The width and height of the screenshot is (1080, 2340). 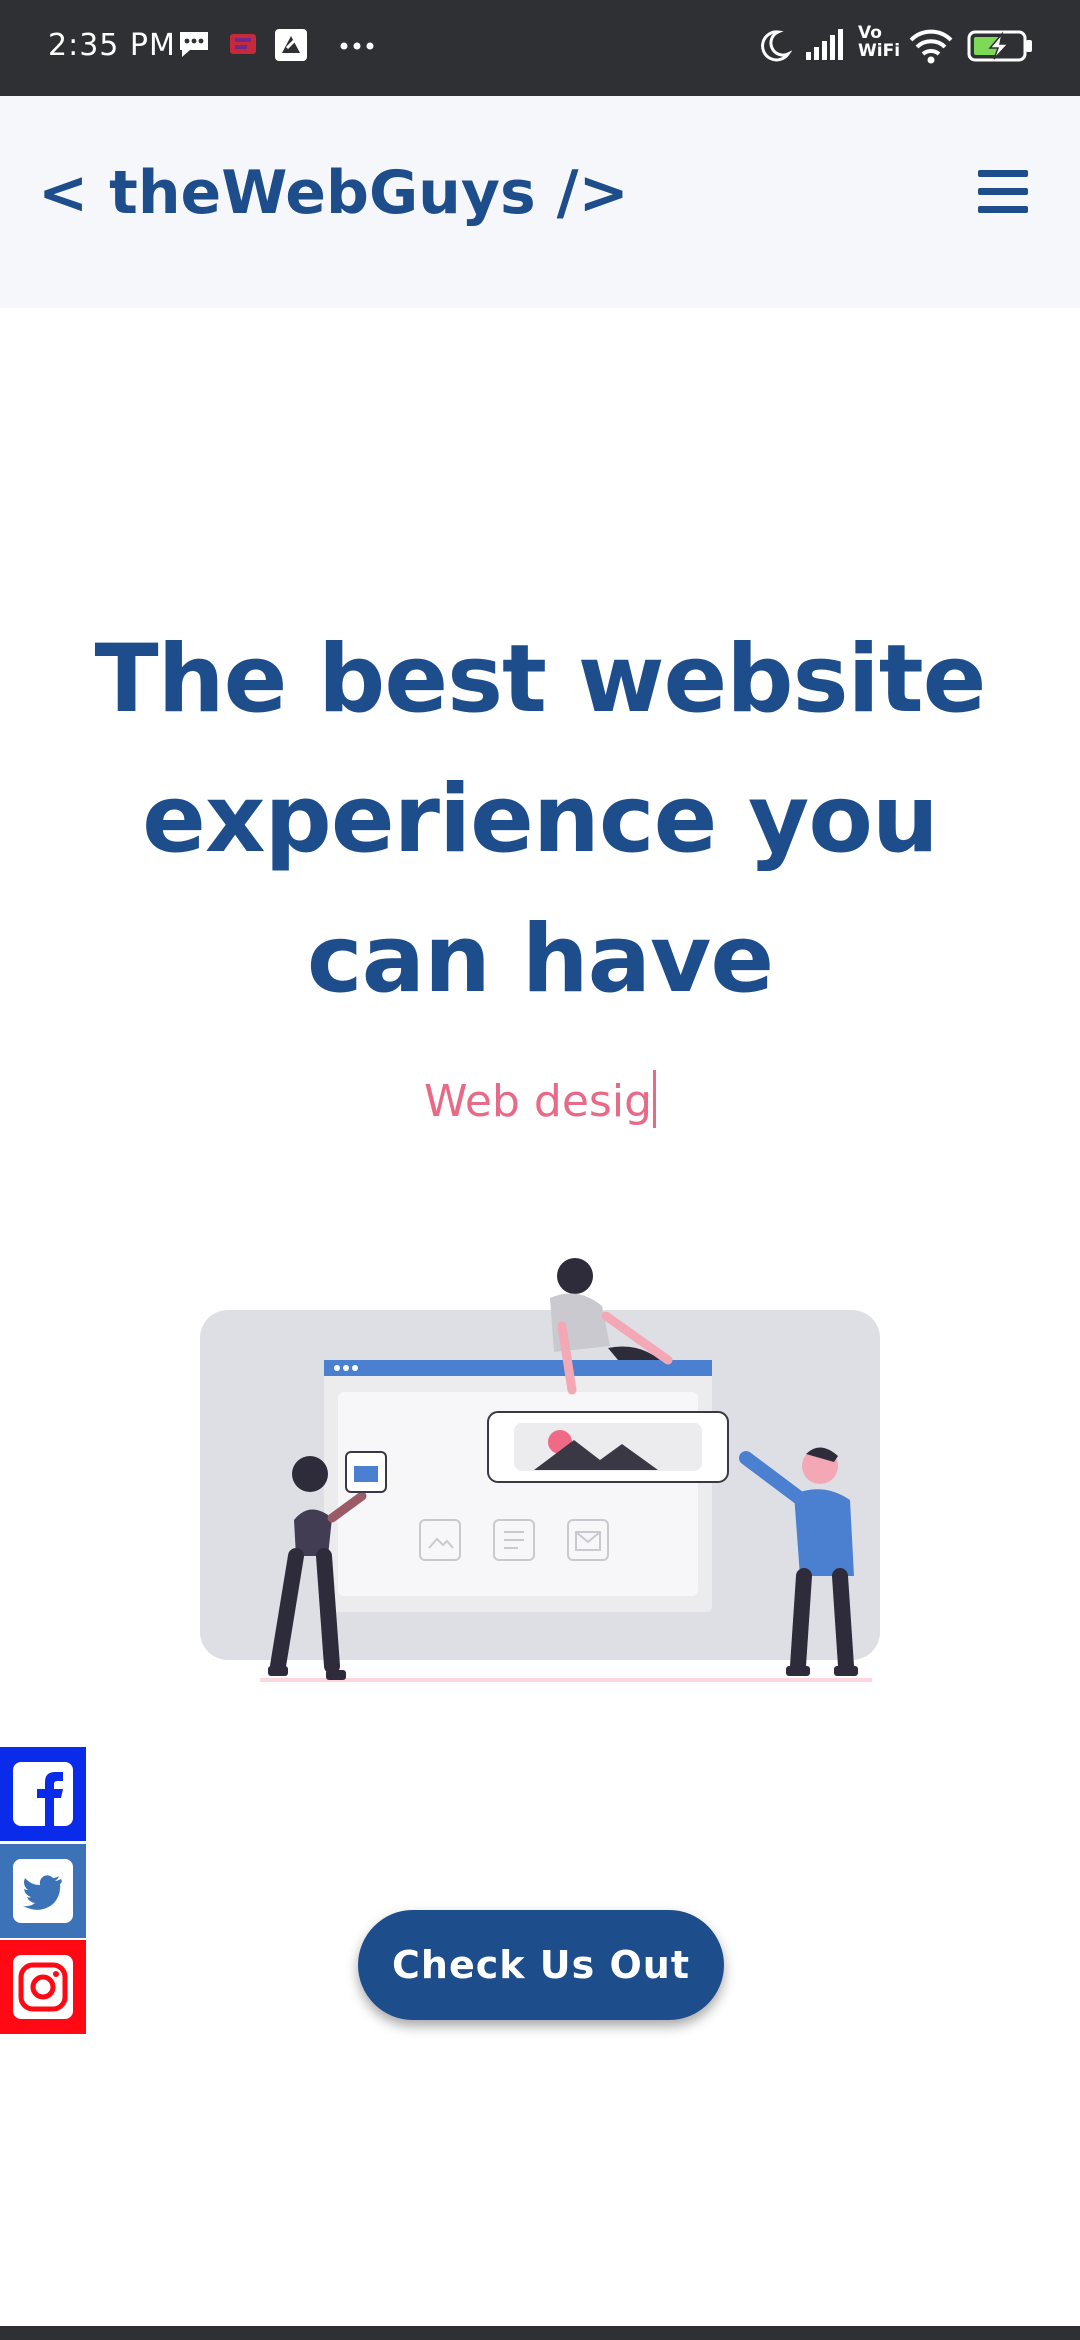 I want to click on hero-title-line: experience you, so click(x=540, y=819).